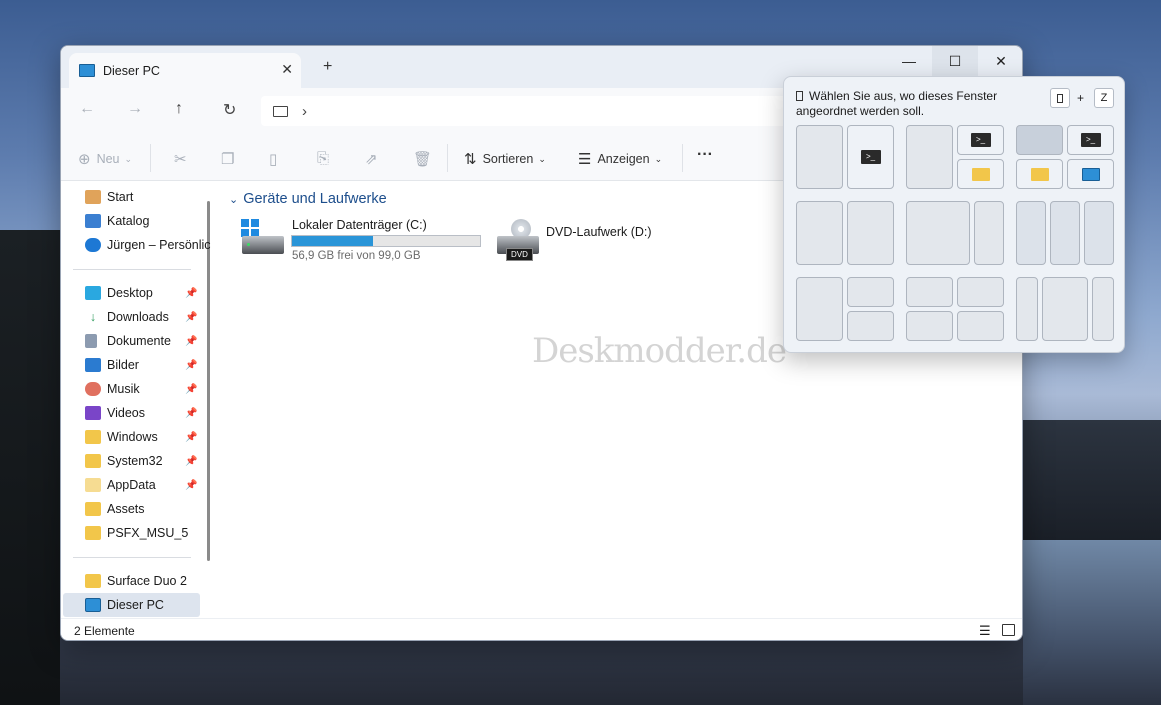  I want to click on maximize-button: ☐, so click(955, 61).